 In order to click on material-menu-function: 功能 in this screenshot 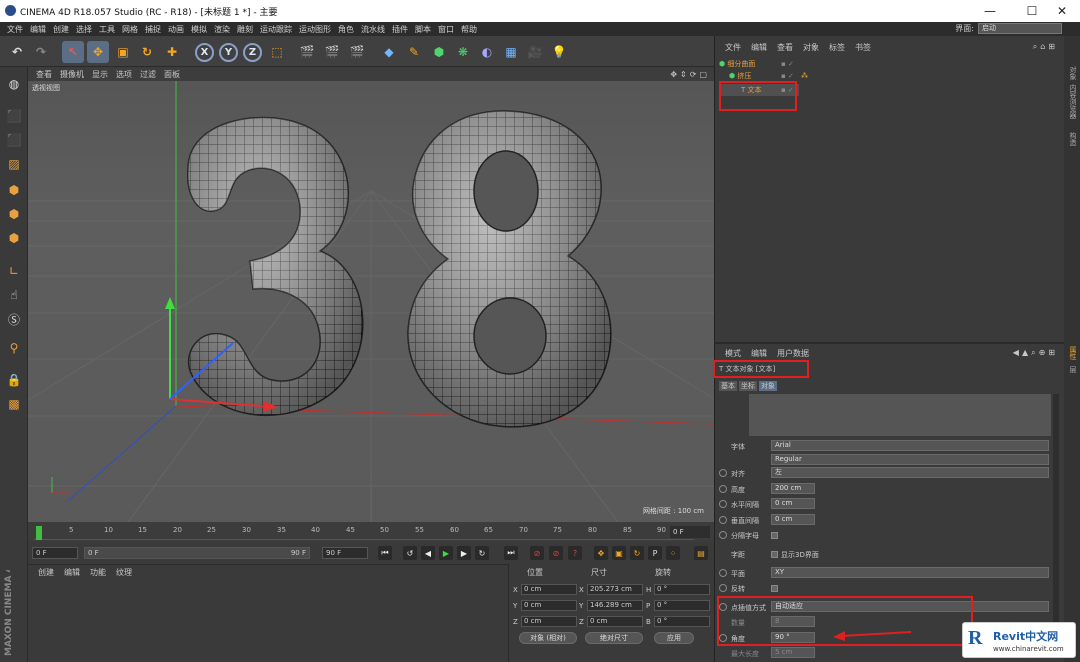, I will do `click(98, 572)`.